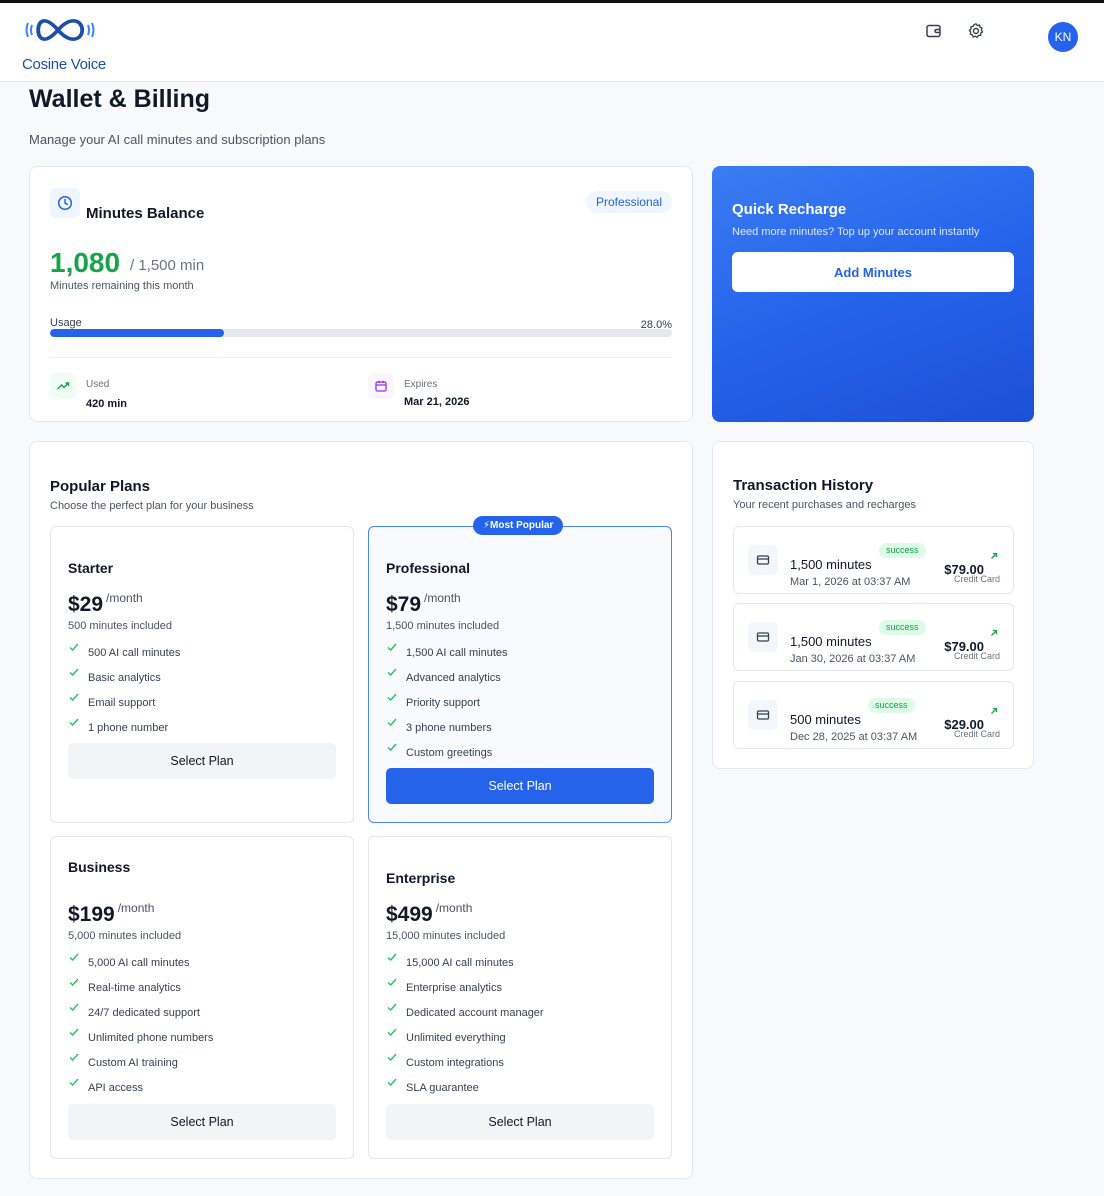  What do you see at coordinates (443, 626) in the screenshot?
I see `plan-included: 1,500 minutes included` at bounding box center [443, 626].